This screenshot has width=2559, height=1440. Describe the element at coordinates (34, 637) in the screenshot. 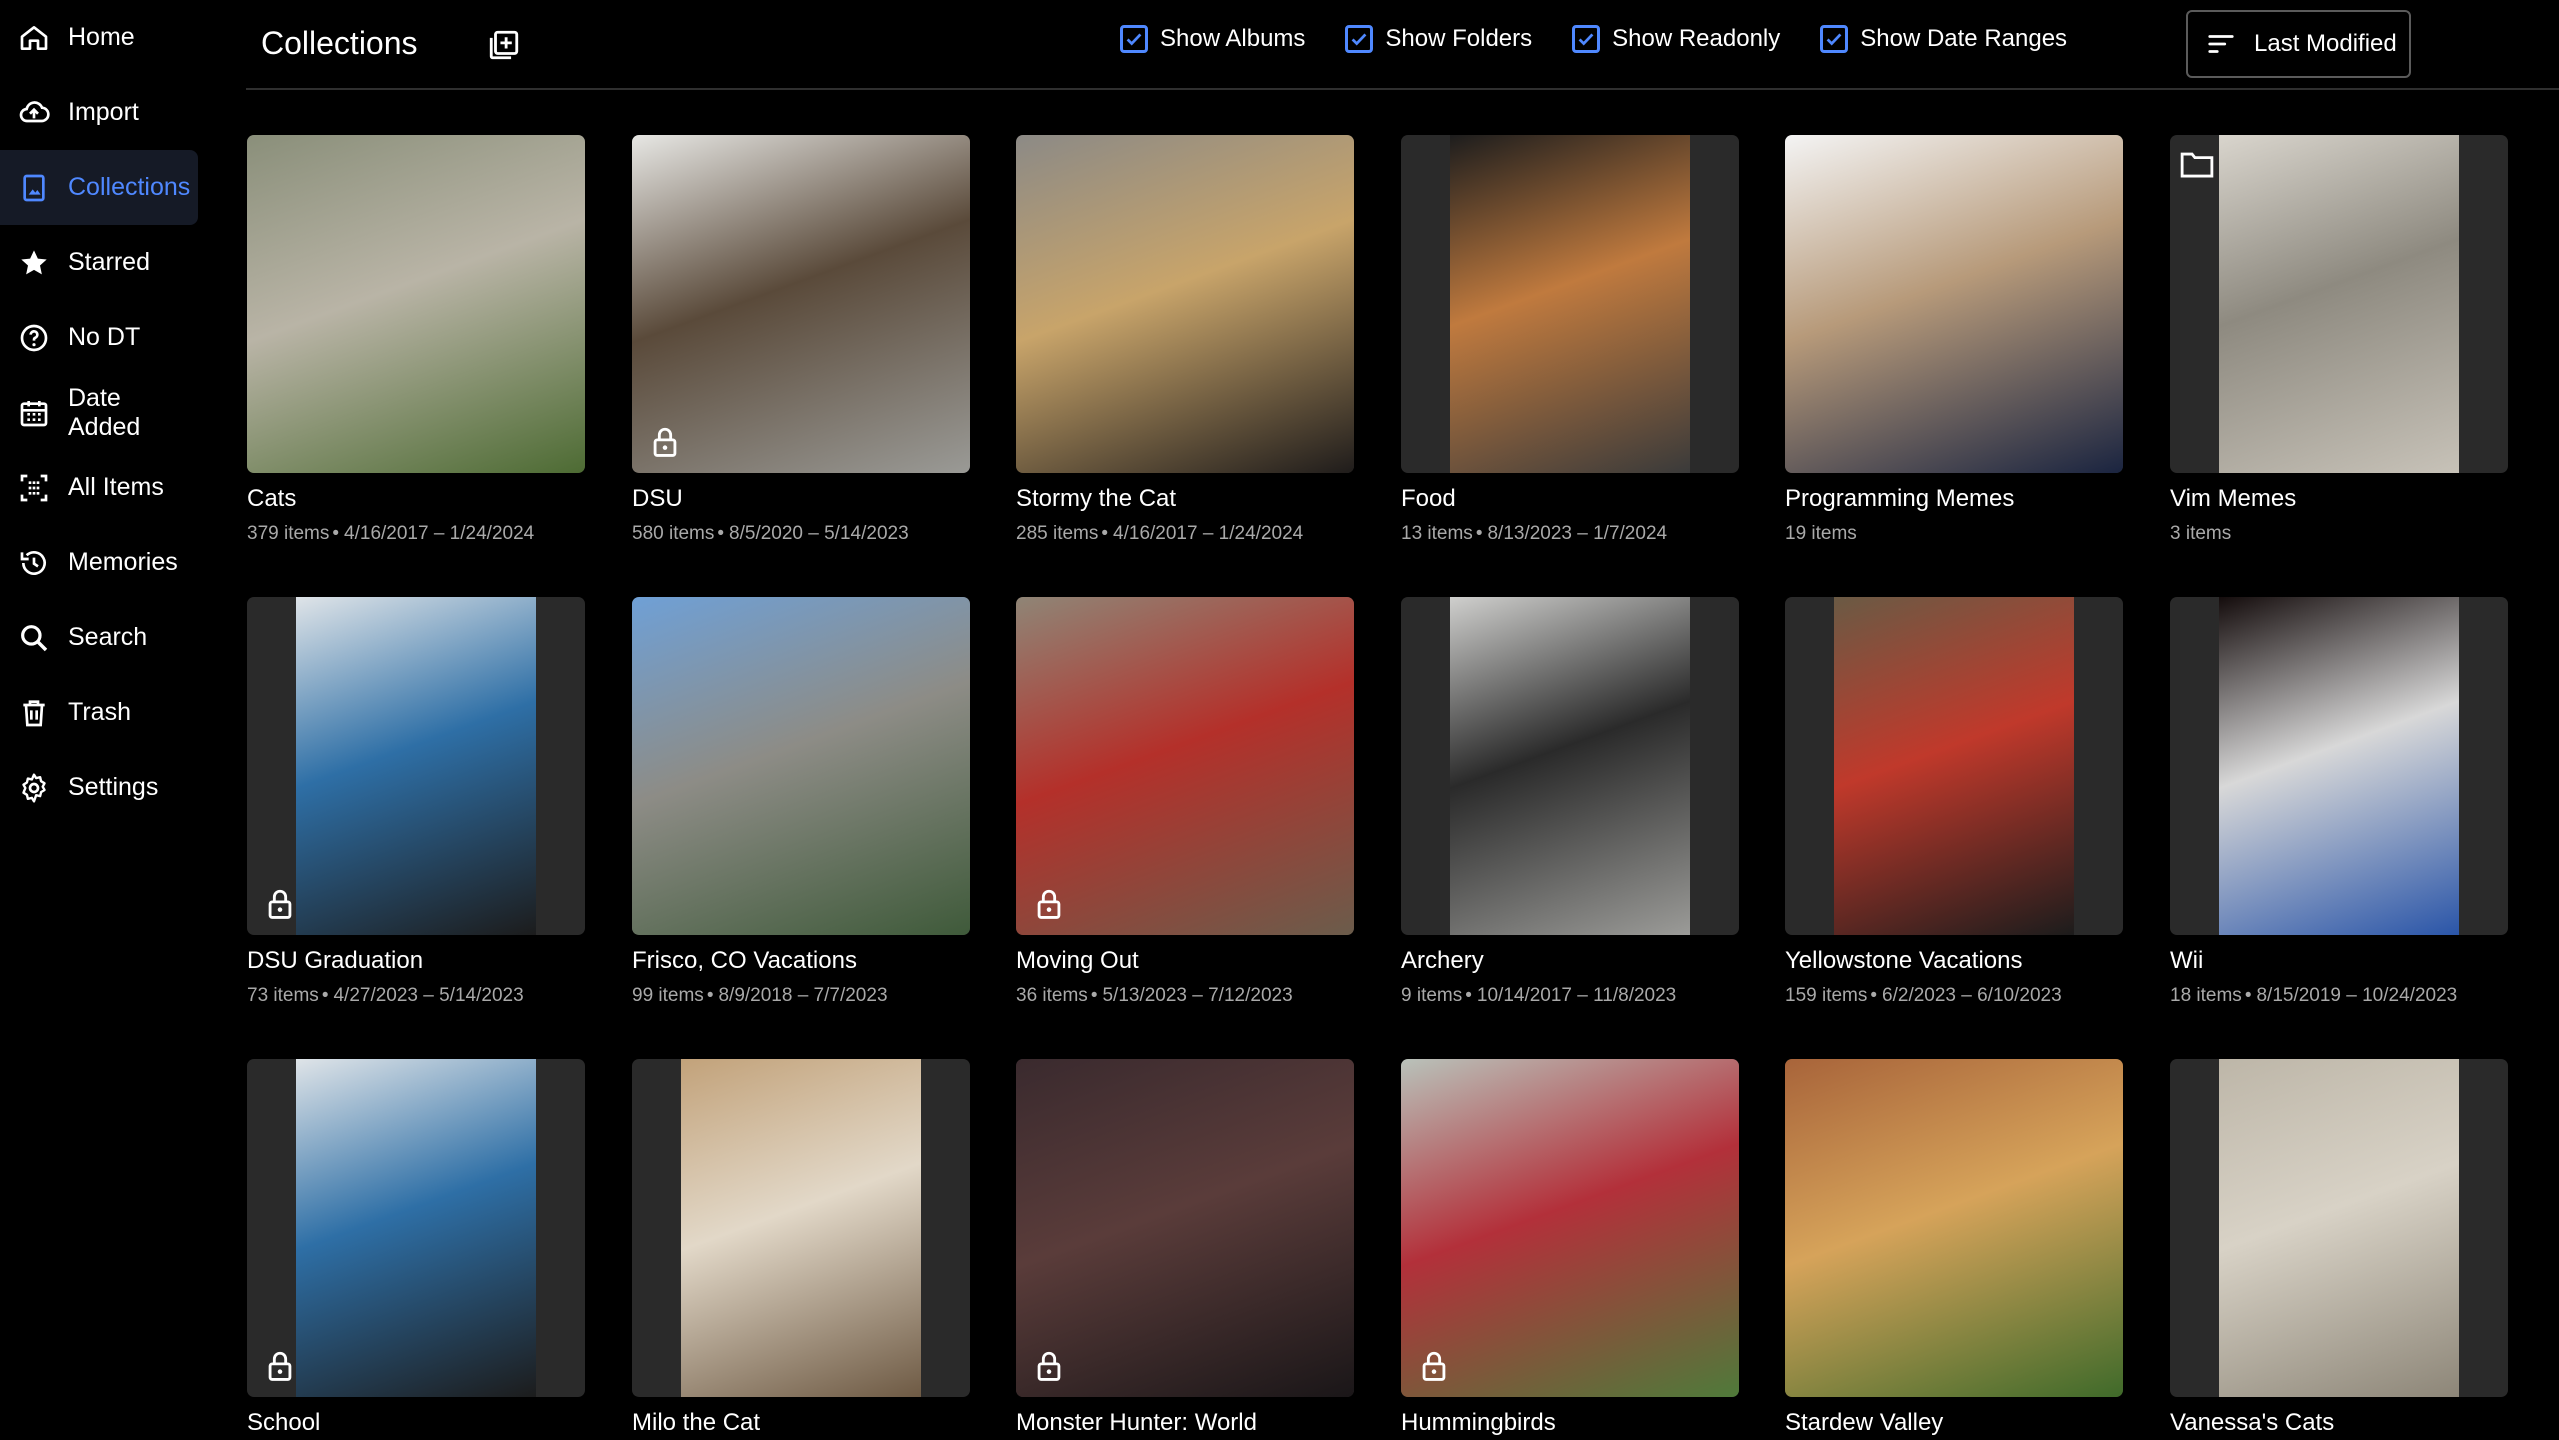

I see `search-icon` at that location.